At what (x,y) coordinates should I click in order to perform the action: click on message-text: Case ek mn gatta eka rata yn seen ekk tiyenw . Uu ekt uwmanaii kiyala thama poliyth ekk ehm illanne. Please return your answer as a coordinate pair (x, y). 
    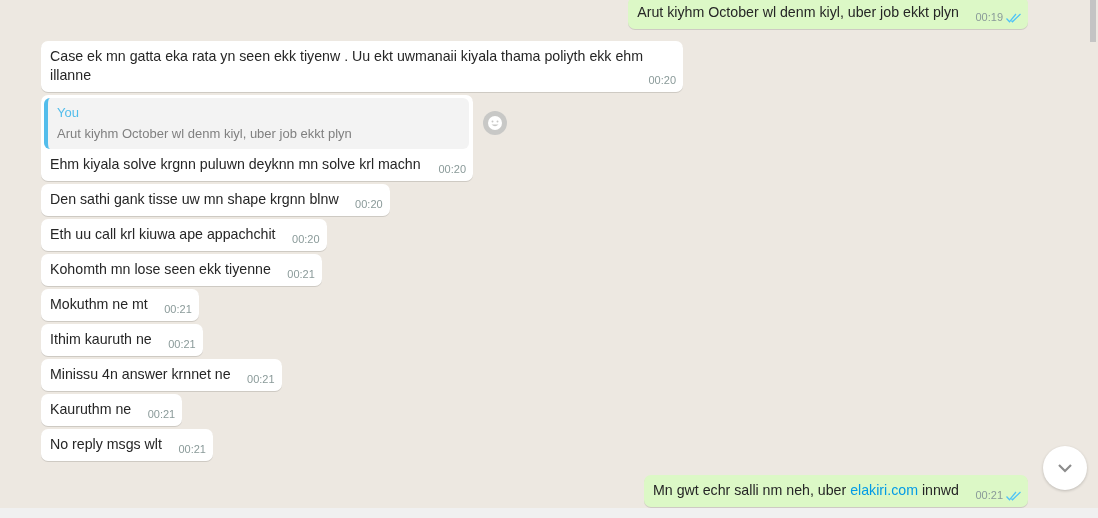
    Looking at the image, I should click on (346, 65).